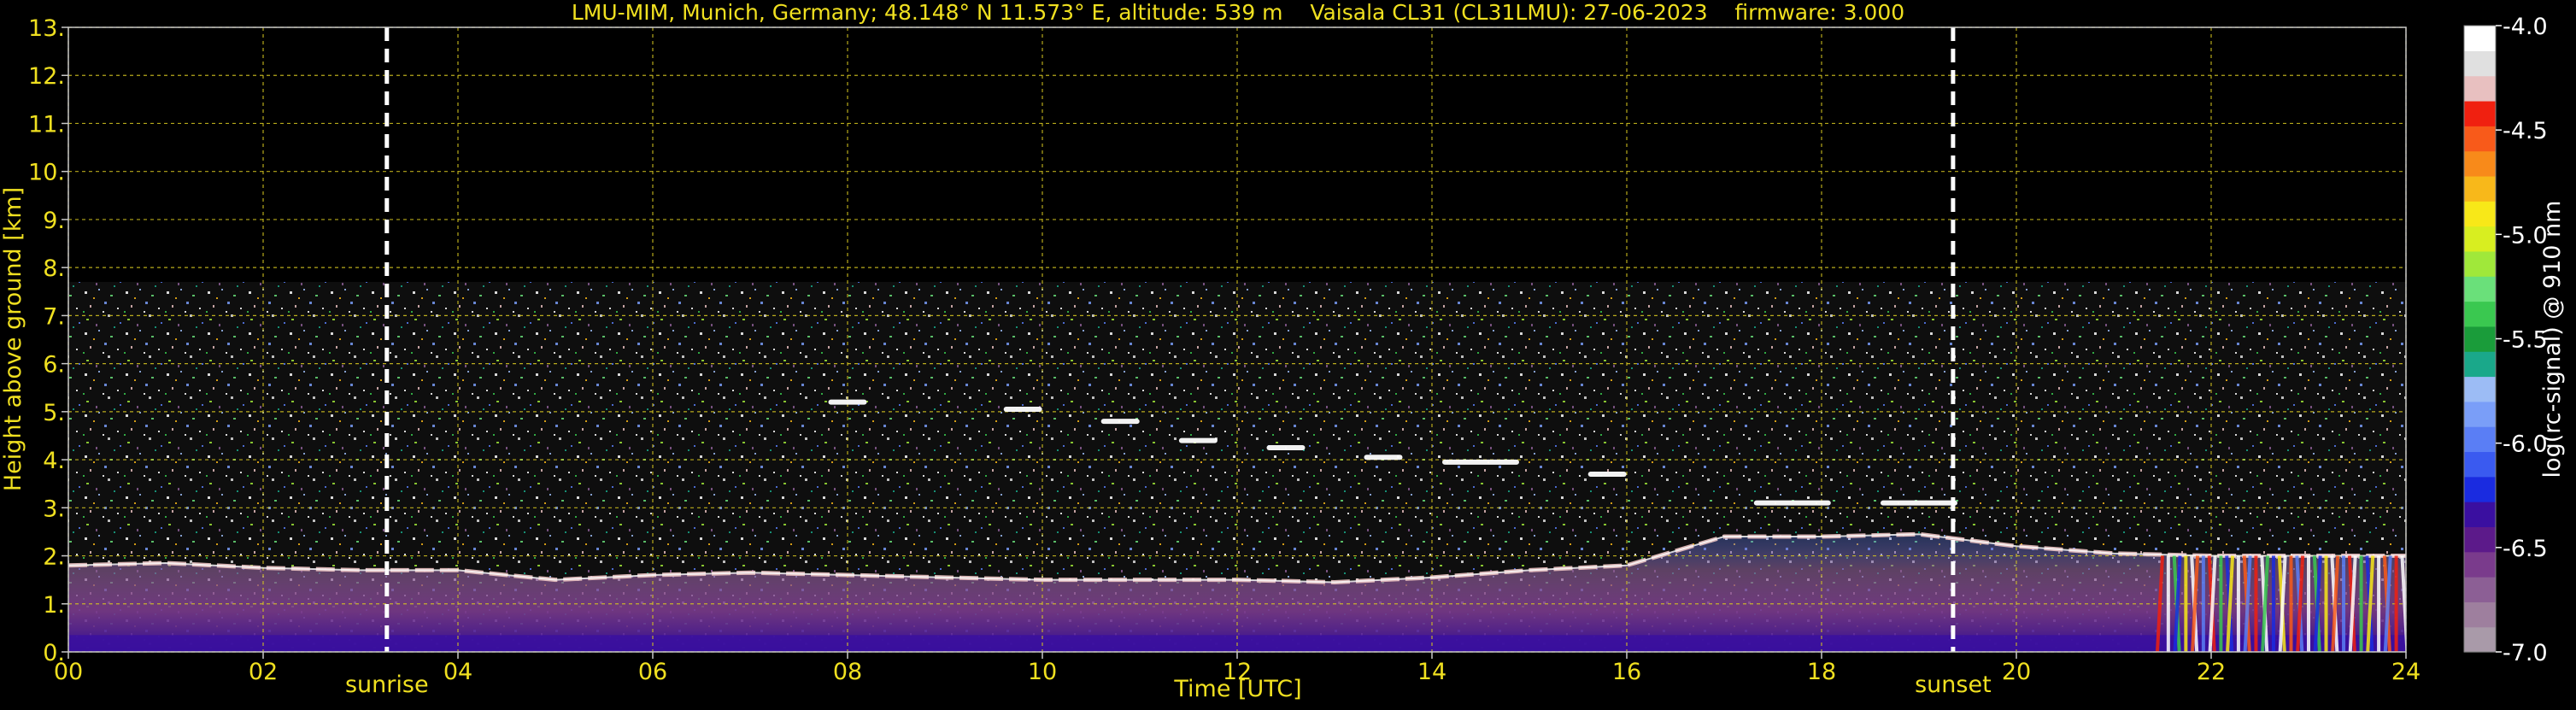 Image resolution: width=2576 pixels, height=710 pixels. Describe the element at coordinates (2406, 672) in the screenshot. I see `x-tick-label: 24` at that location.